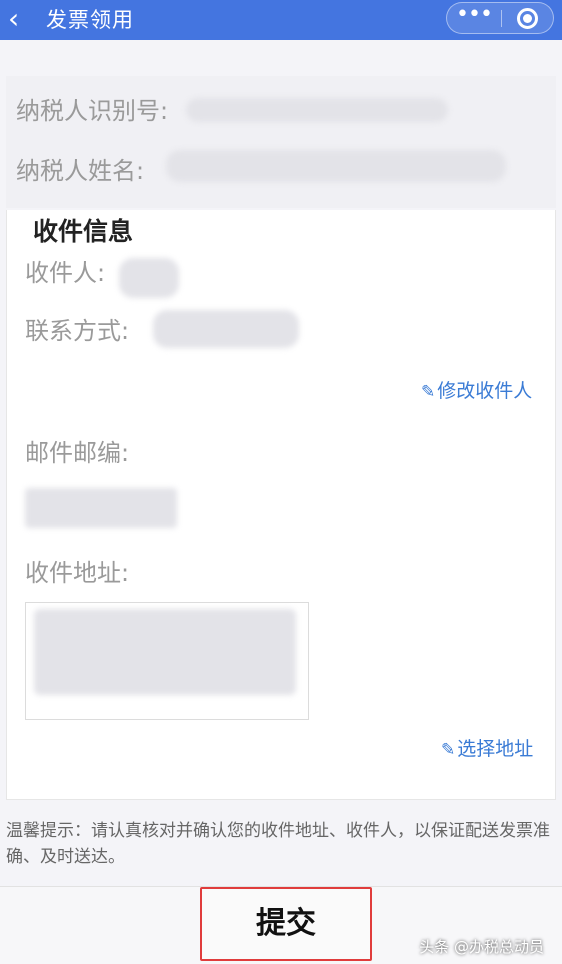 This screenshot has height=964, width=562. I want to click on recipient-label: 收件人:, so click(65, 273).